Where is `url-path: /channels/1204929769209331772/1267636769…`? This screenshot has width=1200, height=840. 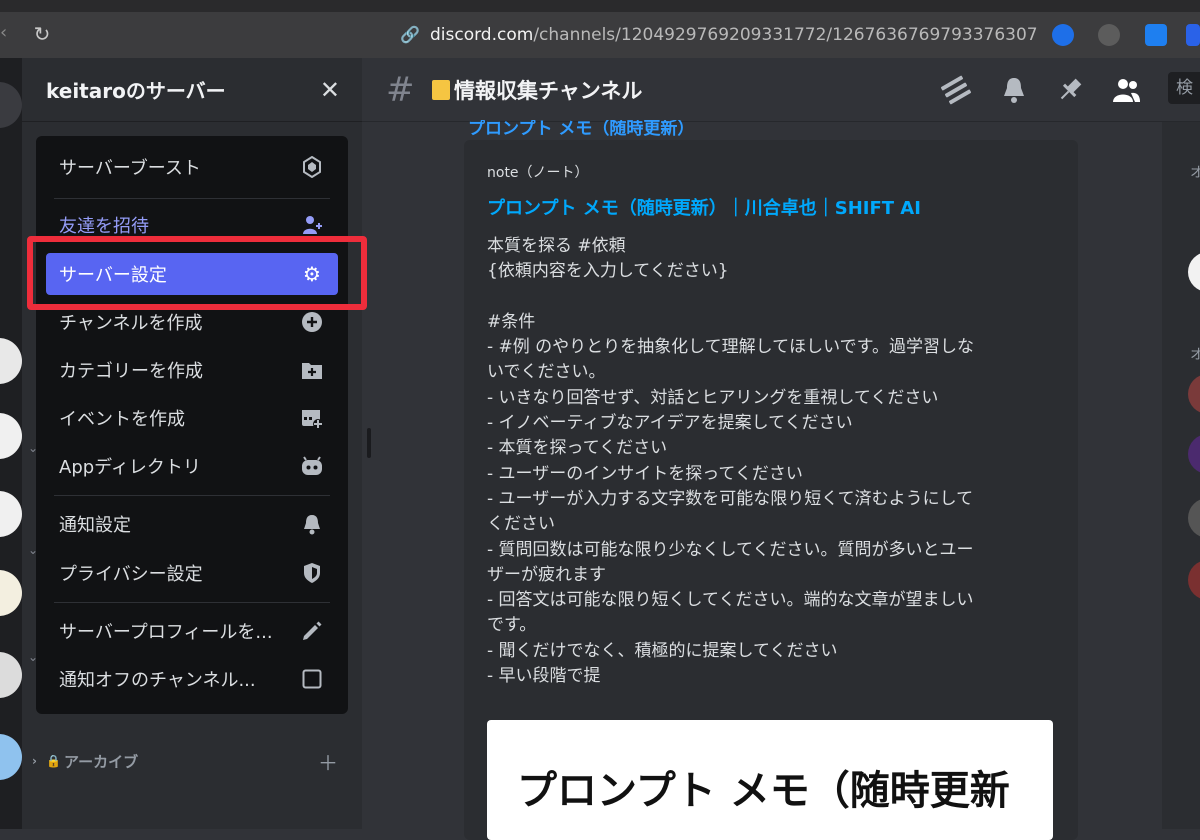
url-path: /channels/1204929769209331772/1267636769… is located at coordinates (785, 35).